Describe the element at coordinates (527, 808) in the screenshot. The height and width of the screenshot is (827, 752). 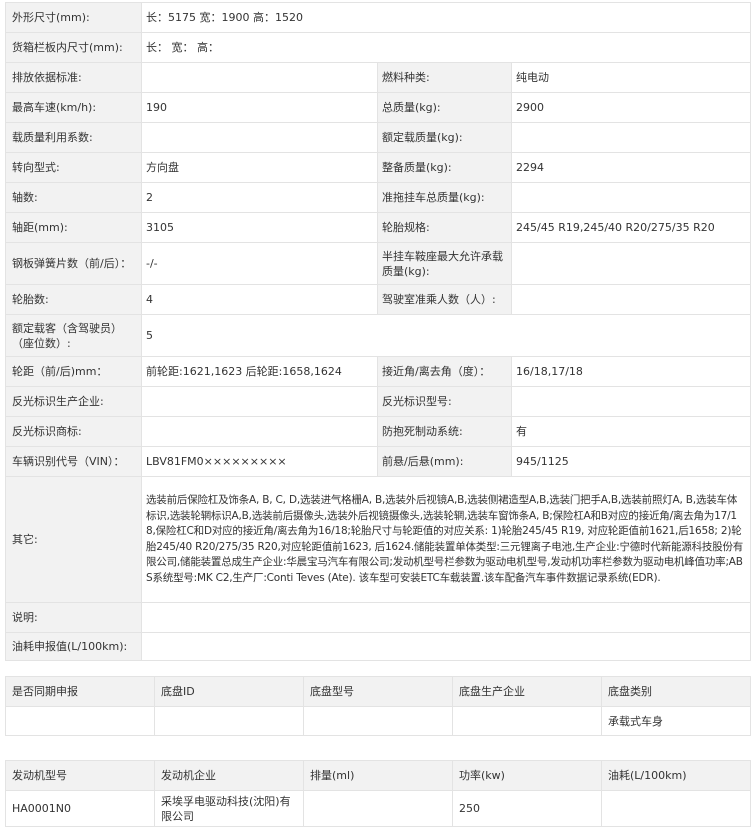
I see `engine-cell: 250` at that location.